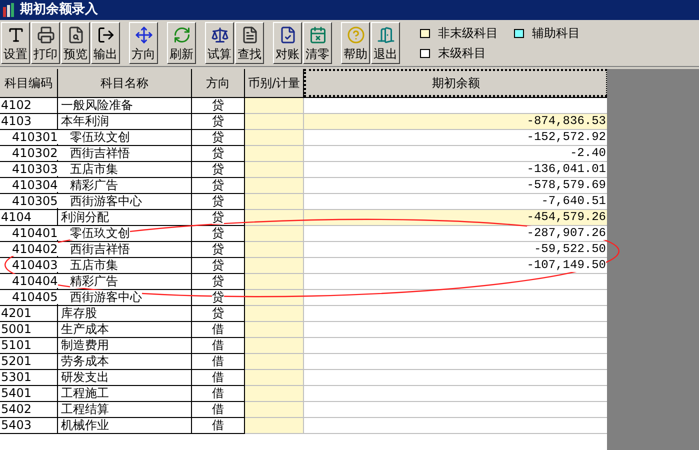 The height and width of the screenshot is (450, 699). I want to click on account-code: 5001, so click(16, 329).